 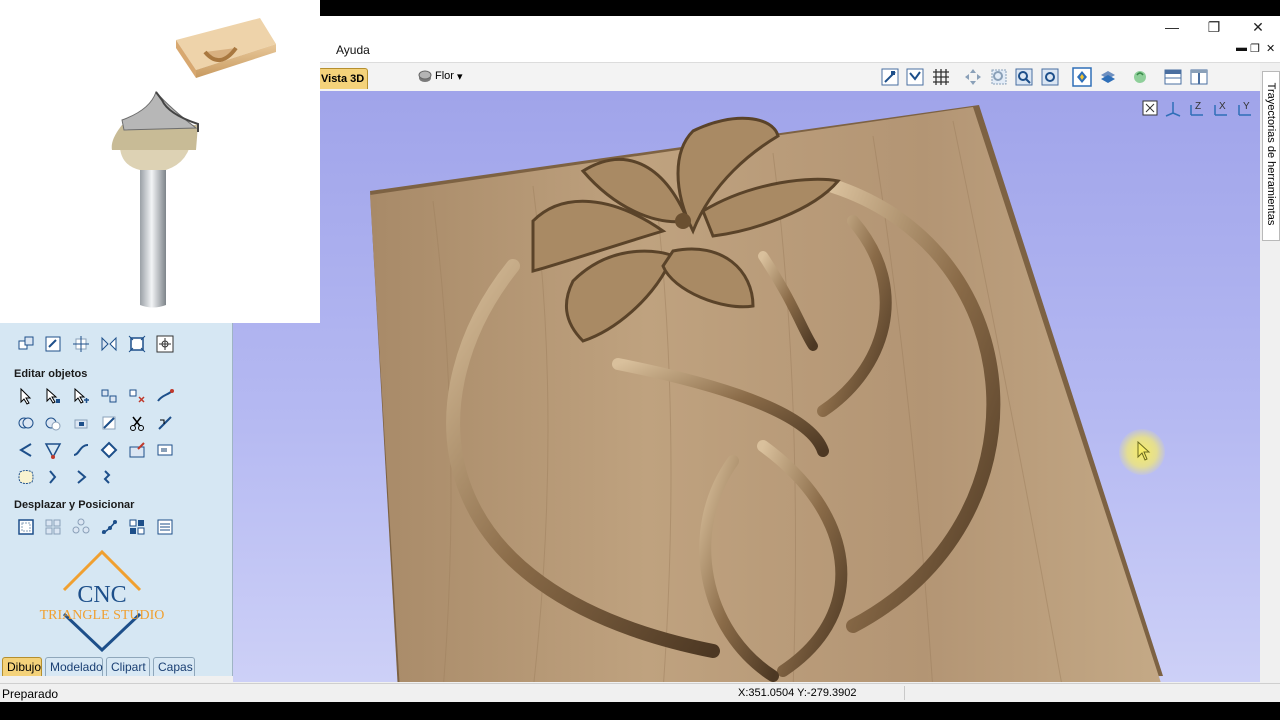 What do you see at coordinates (22, 666) in the screenshot?
I see `tab-drawing: Dibujo` at bounding box center [22, 666].